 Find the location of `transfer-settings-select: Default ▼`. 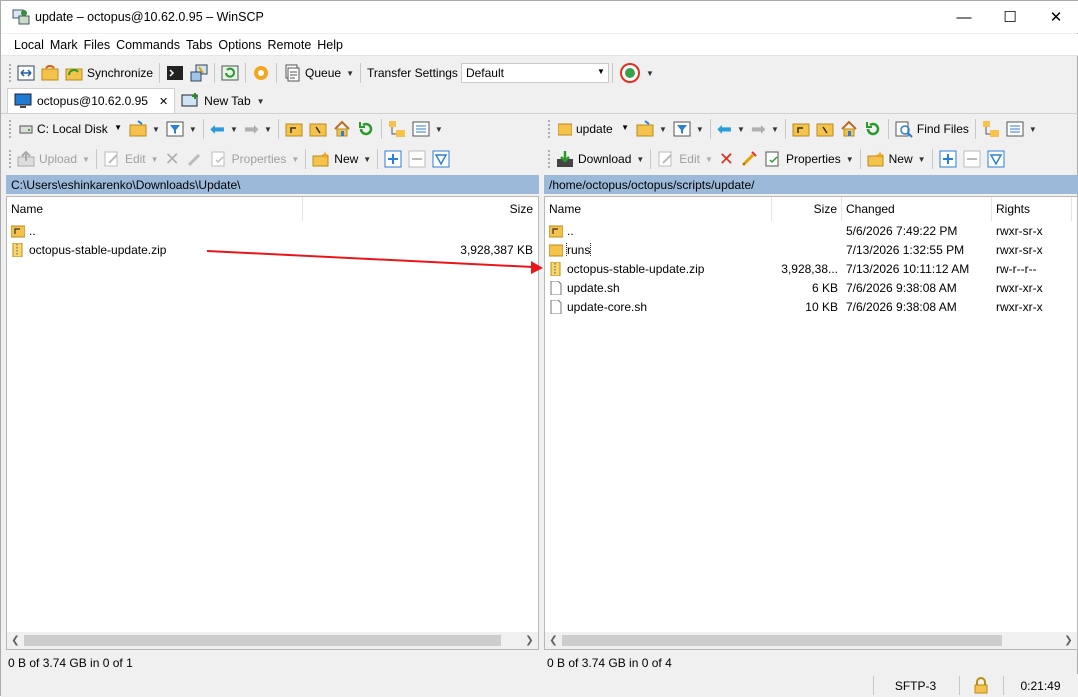

transfer-settings-select: Default ▼ is located at coordinates (534, 73).